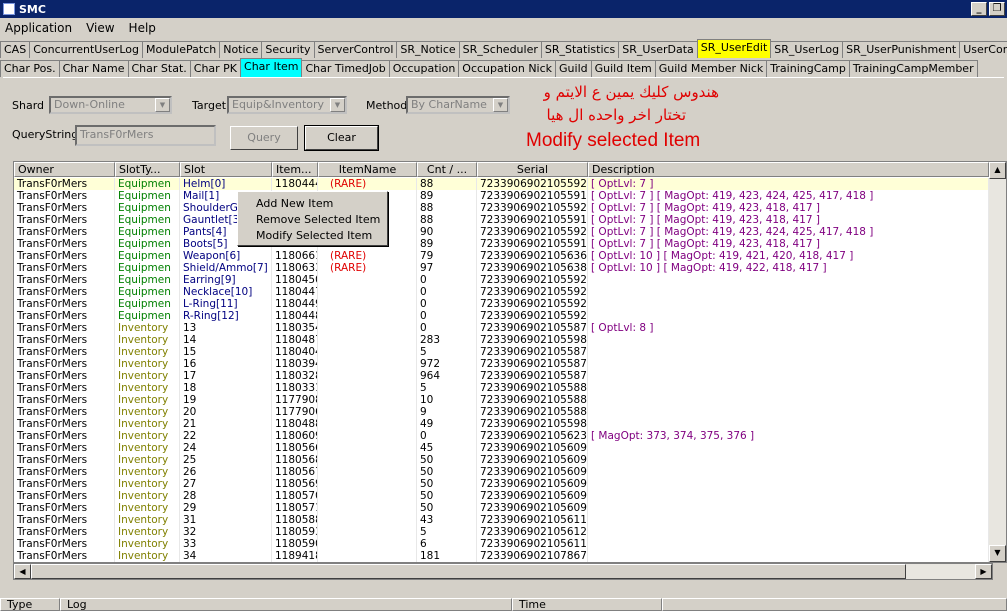  Describe the element at coordinates (147, 496) in the screenshot. I see `slottype-cell: Inventory` at that location.